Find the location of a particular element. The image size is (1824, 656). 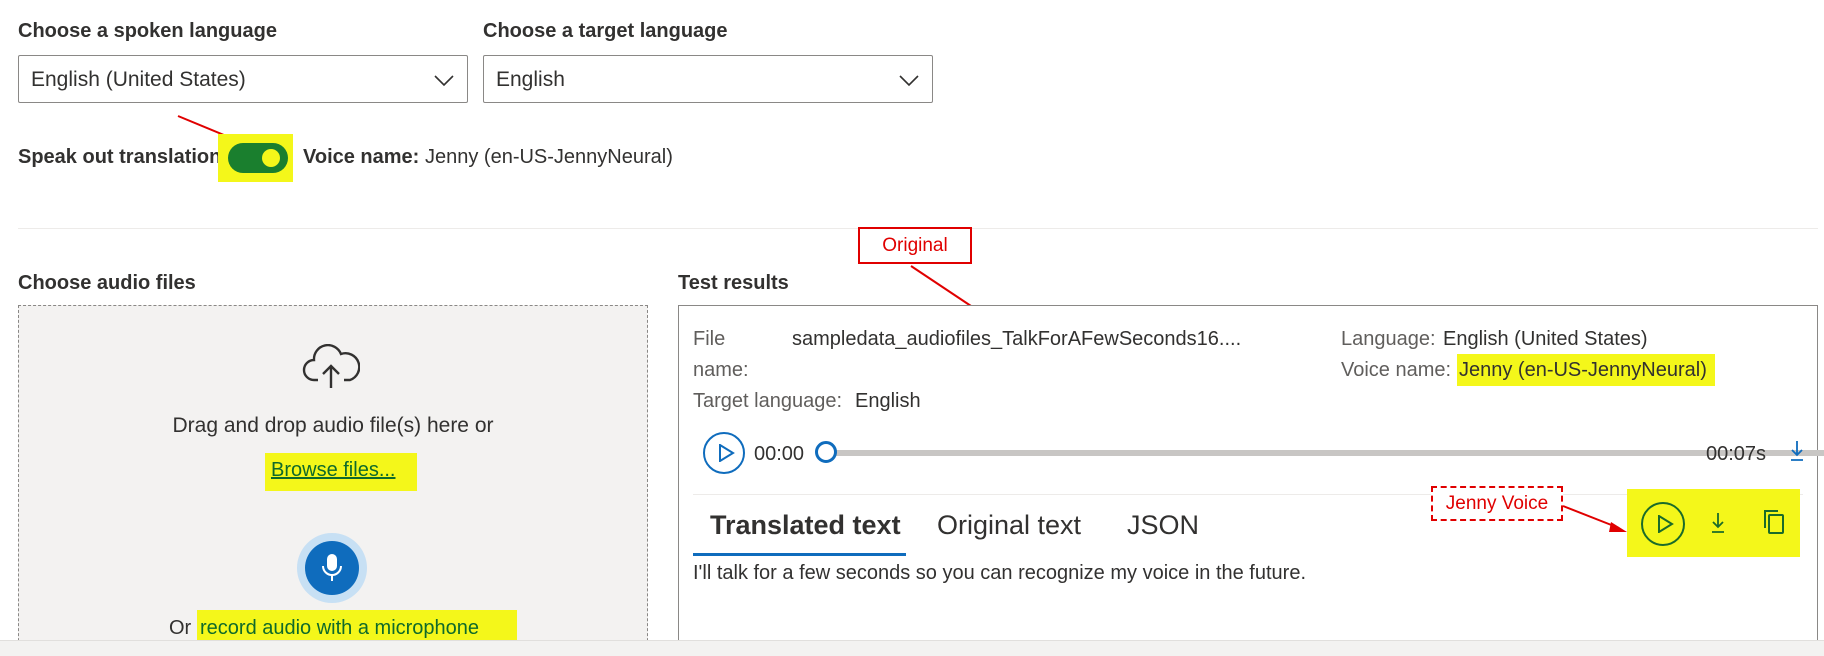

play-translation-button is located at coordinates (1663, 524).